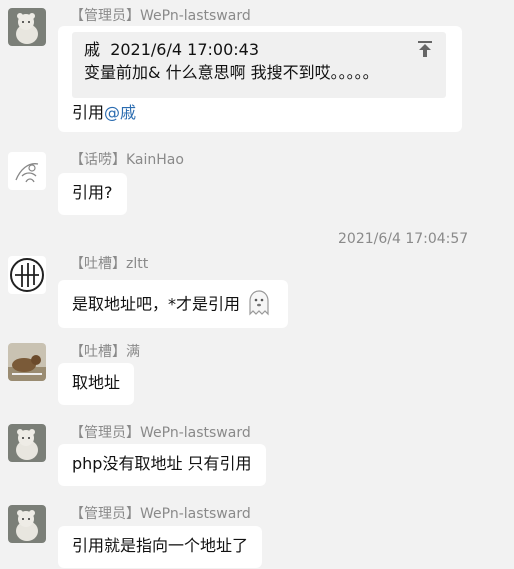 Image resolution: width=514 pixels, height=569 pixels. Describe the element at coordinates (403, 239) in the screenshot. I see `timestamp: 2021/6/4 17:04:57` at that location.